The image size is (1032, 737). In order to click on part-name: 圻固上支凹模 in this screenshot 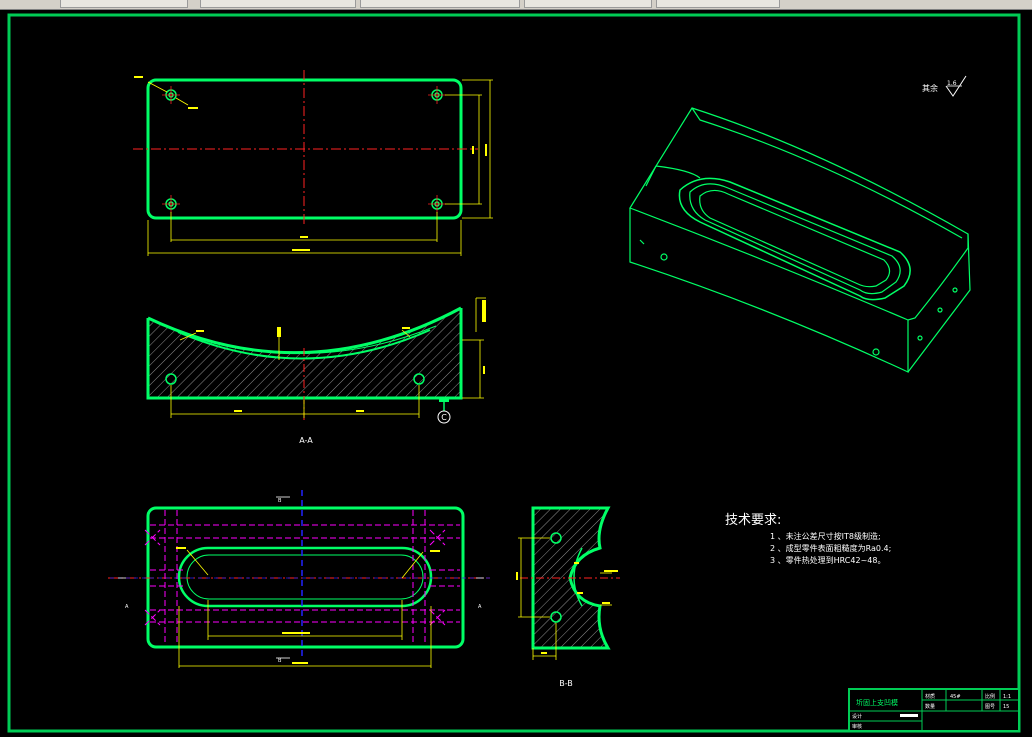, I will do `click(877, 702)`.